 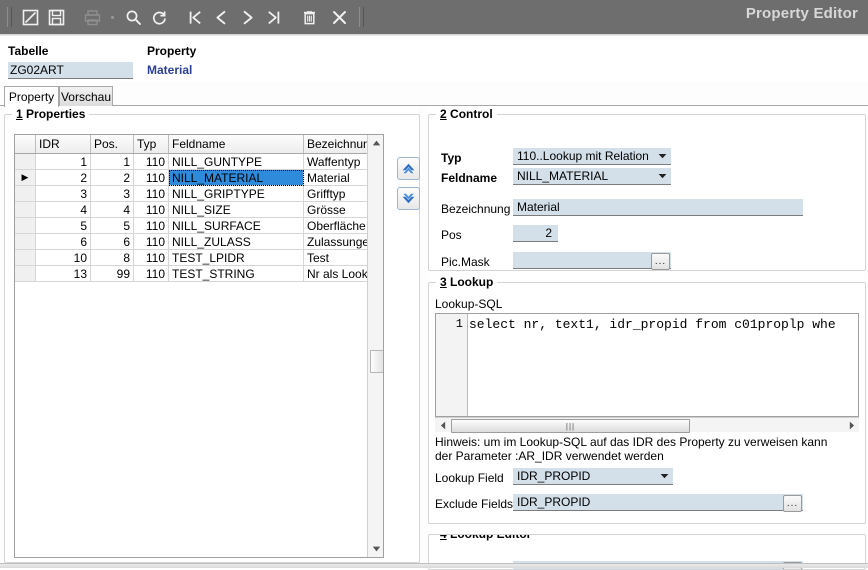 I want to click on table-row: 3 3 110 NILL_GRIPTYPE Grifftyp, so click(x=199, y=193).